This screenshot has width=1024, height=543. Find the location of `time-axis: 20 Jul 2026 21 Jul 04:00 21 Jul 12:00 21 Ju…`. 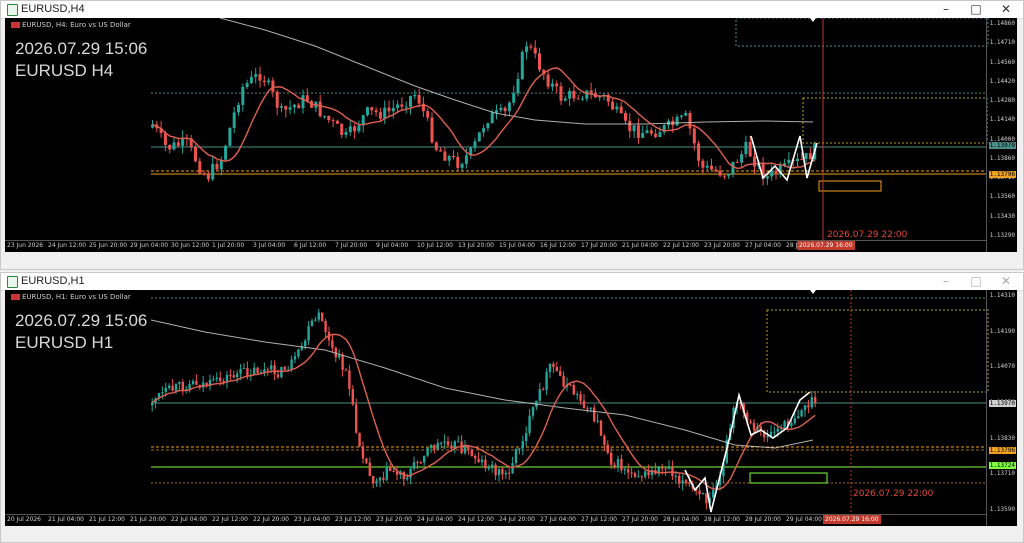

time-axis: 20 Jul 2026 21 Jul 04:00 21 Jul 12:00 21 Ju… is located at coordinates (496, 520).